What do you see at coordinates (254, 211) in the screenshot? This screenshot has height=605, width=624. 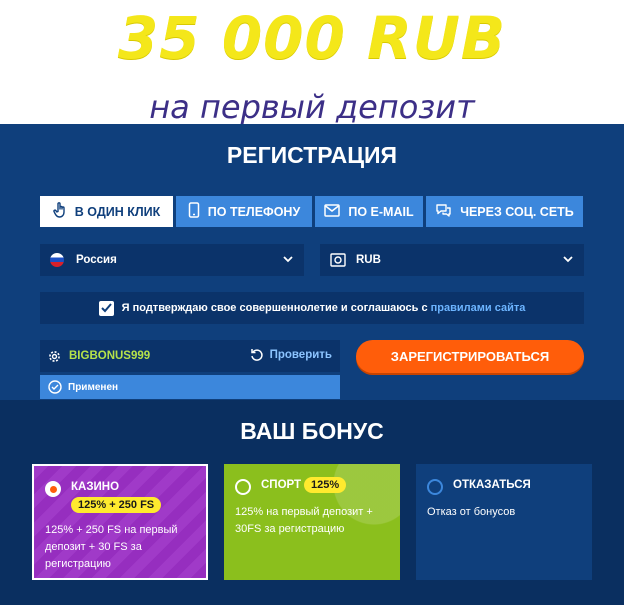 I see `tab-label: ПО ТЕЛЕФОНУ` at bounding box center [254, 211].